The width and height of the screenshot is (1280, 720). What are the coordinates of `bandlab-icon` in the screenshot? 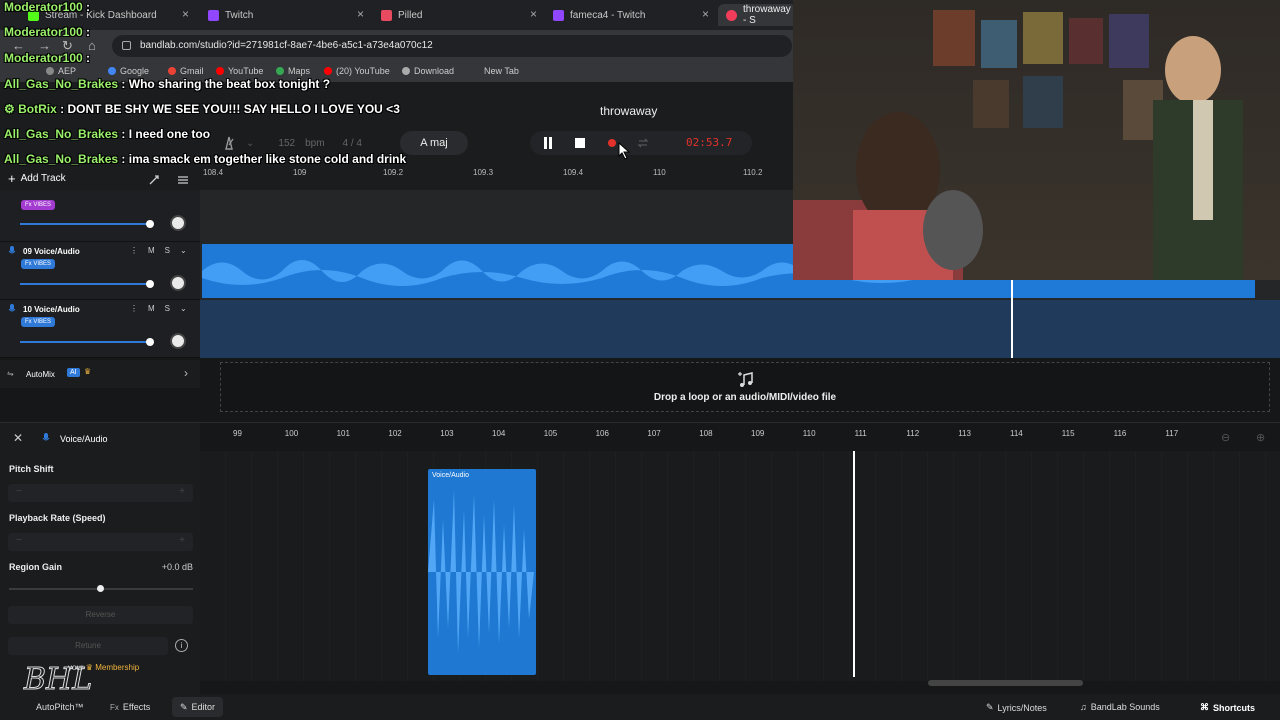 It's located at (731, 15).